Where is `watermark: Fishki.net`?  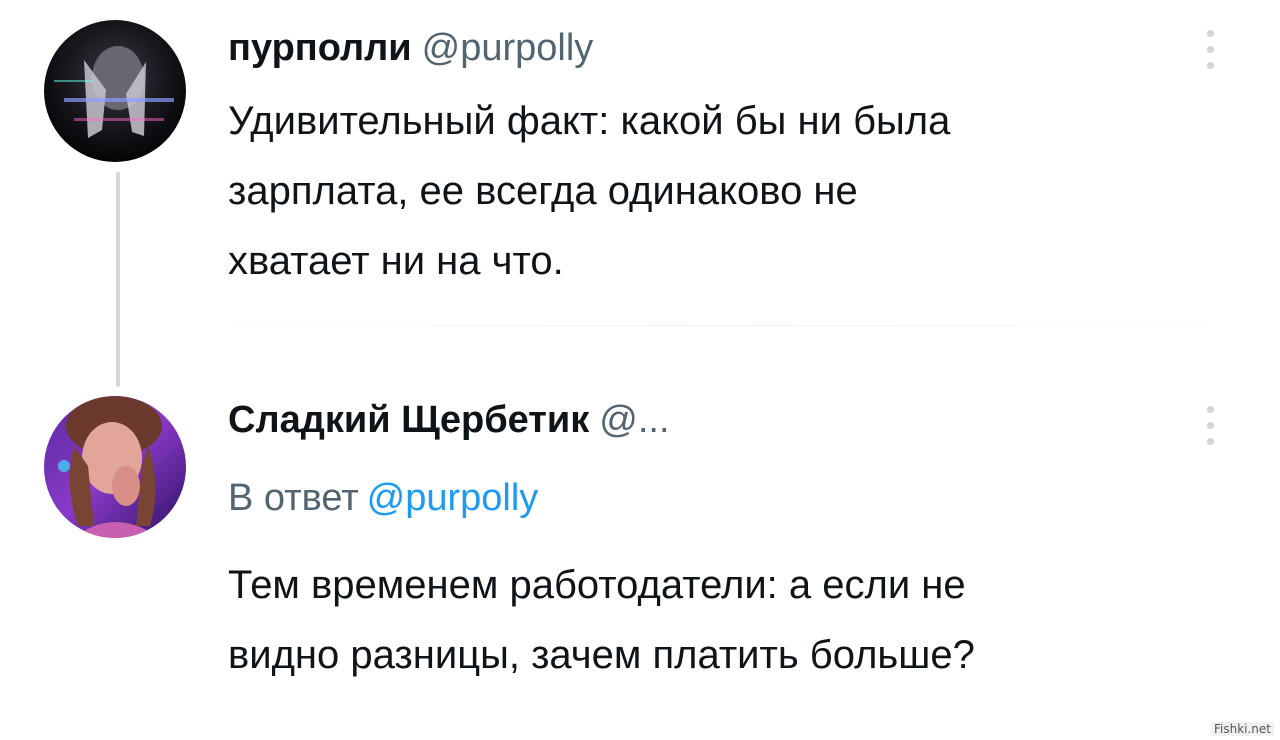
watermark: Fishki.net is located at coordinates (1242, 729).